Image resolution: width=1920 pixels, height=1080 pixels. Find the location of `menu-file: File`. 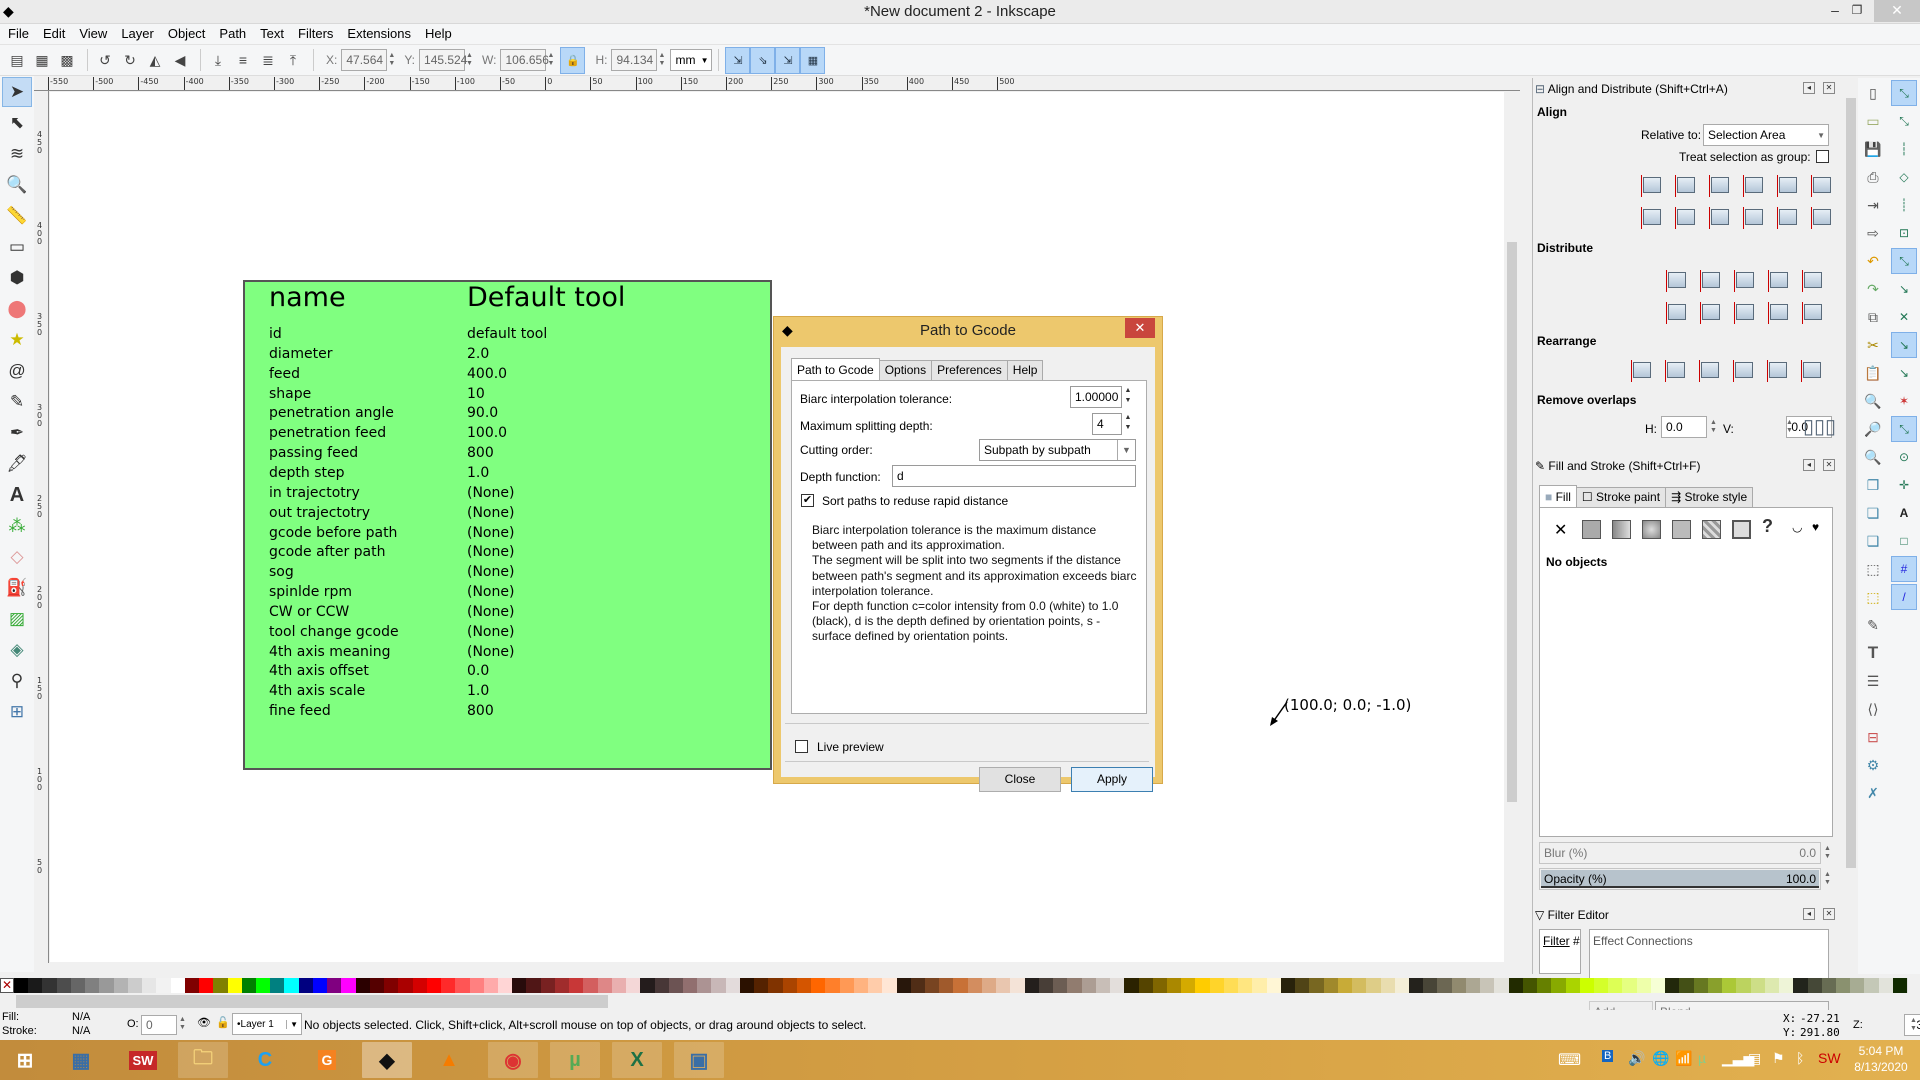

menu-file: File is located at coordinates (18, 34).